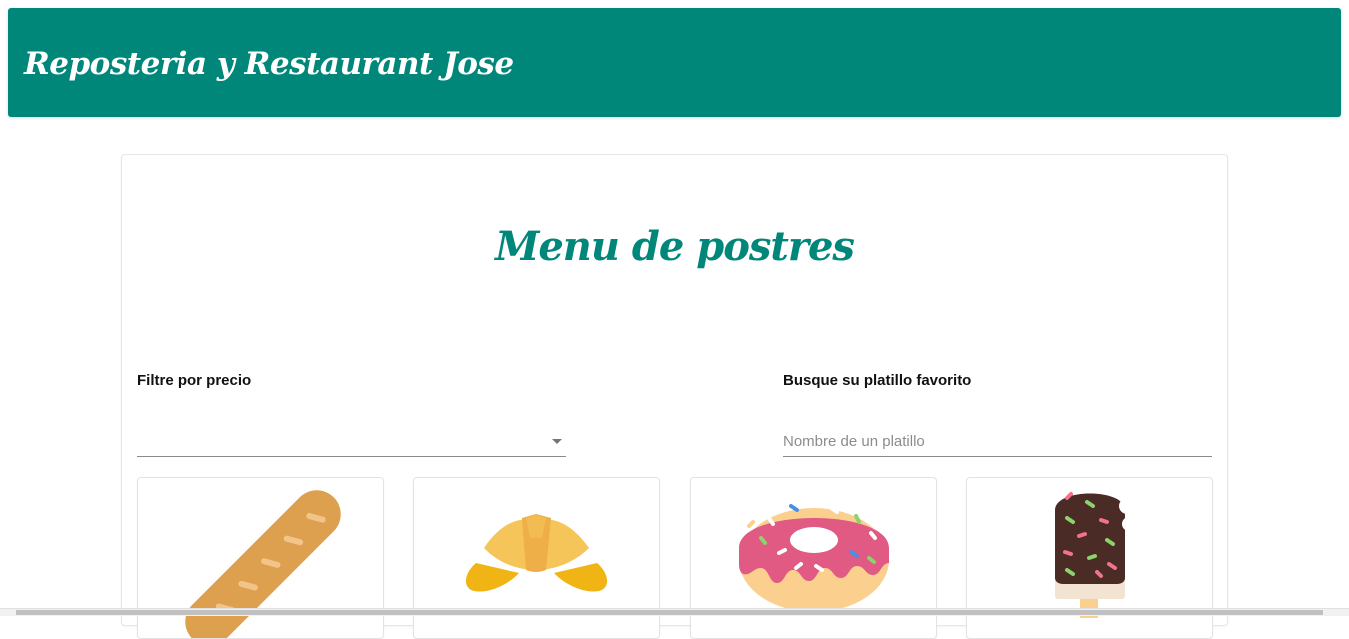  Describe the element at coordinates (351, 442) in the screenshot. I see `price-filter-select` at that location.